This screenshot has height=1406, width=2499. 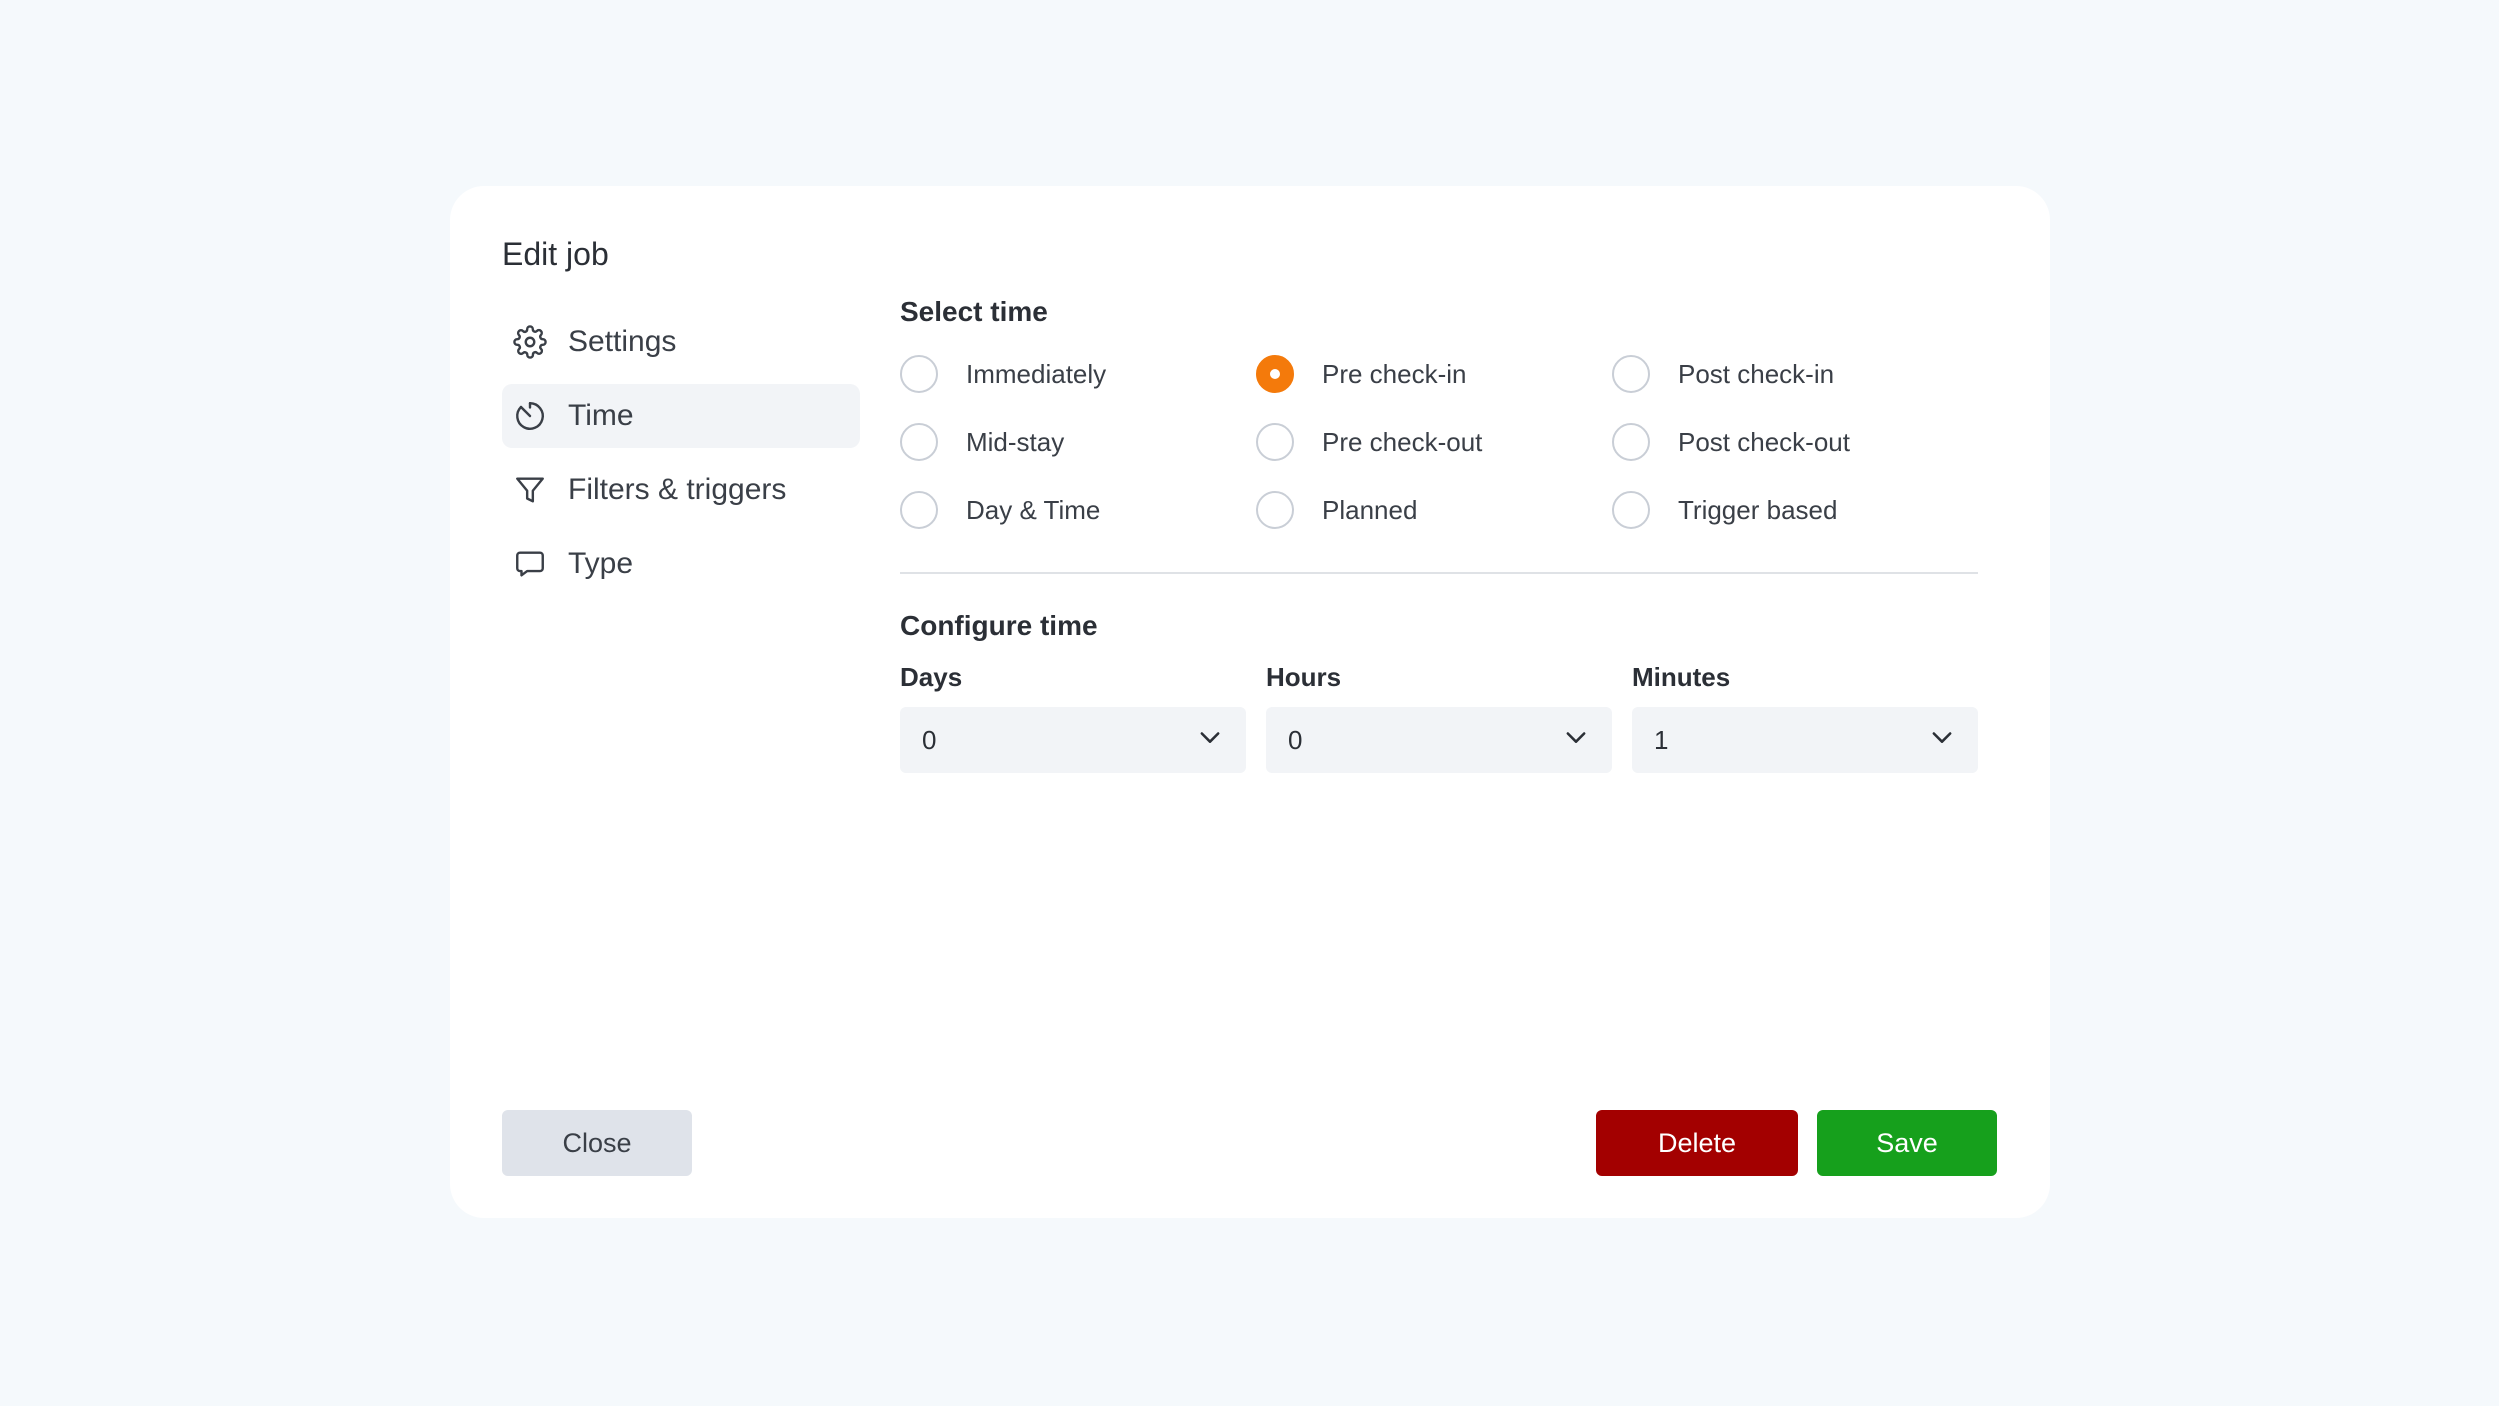 I want to click on sidebar-item-label: Filters & triggers, so click(x=677, y=489).